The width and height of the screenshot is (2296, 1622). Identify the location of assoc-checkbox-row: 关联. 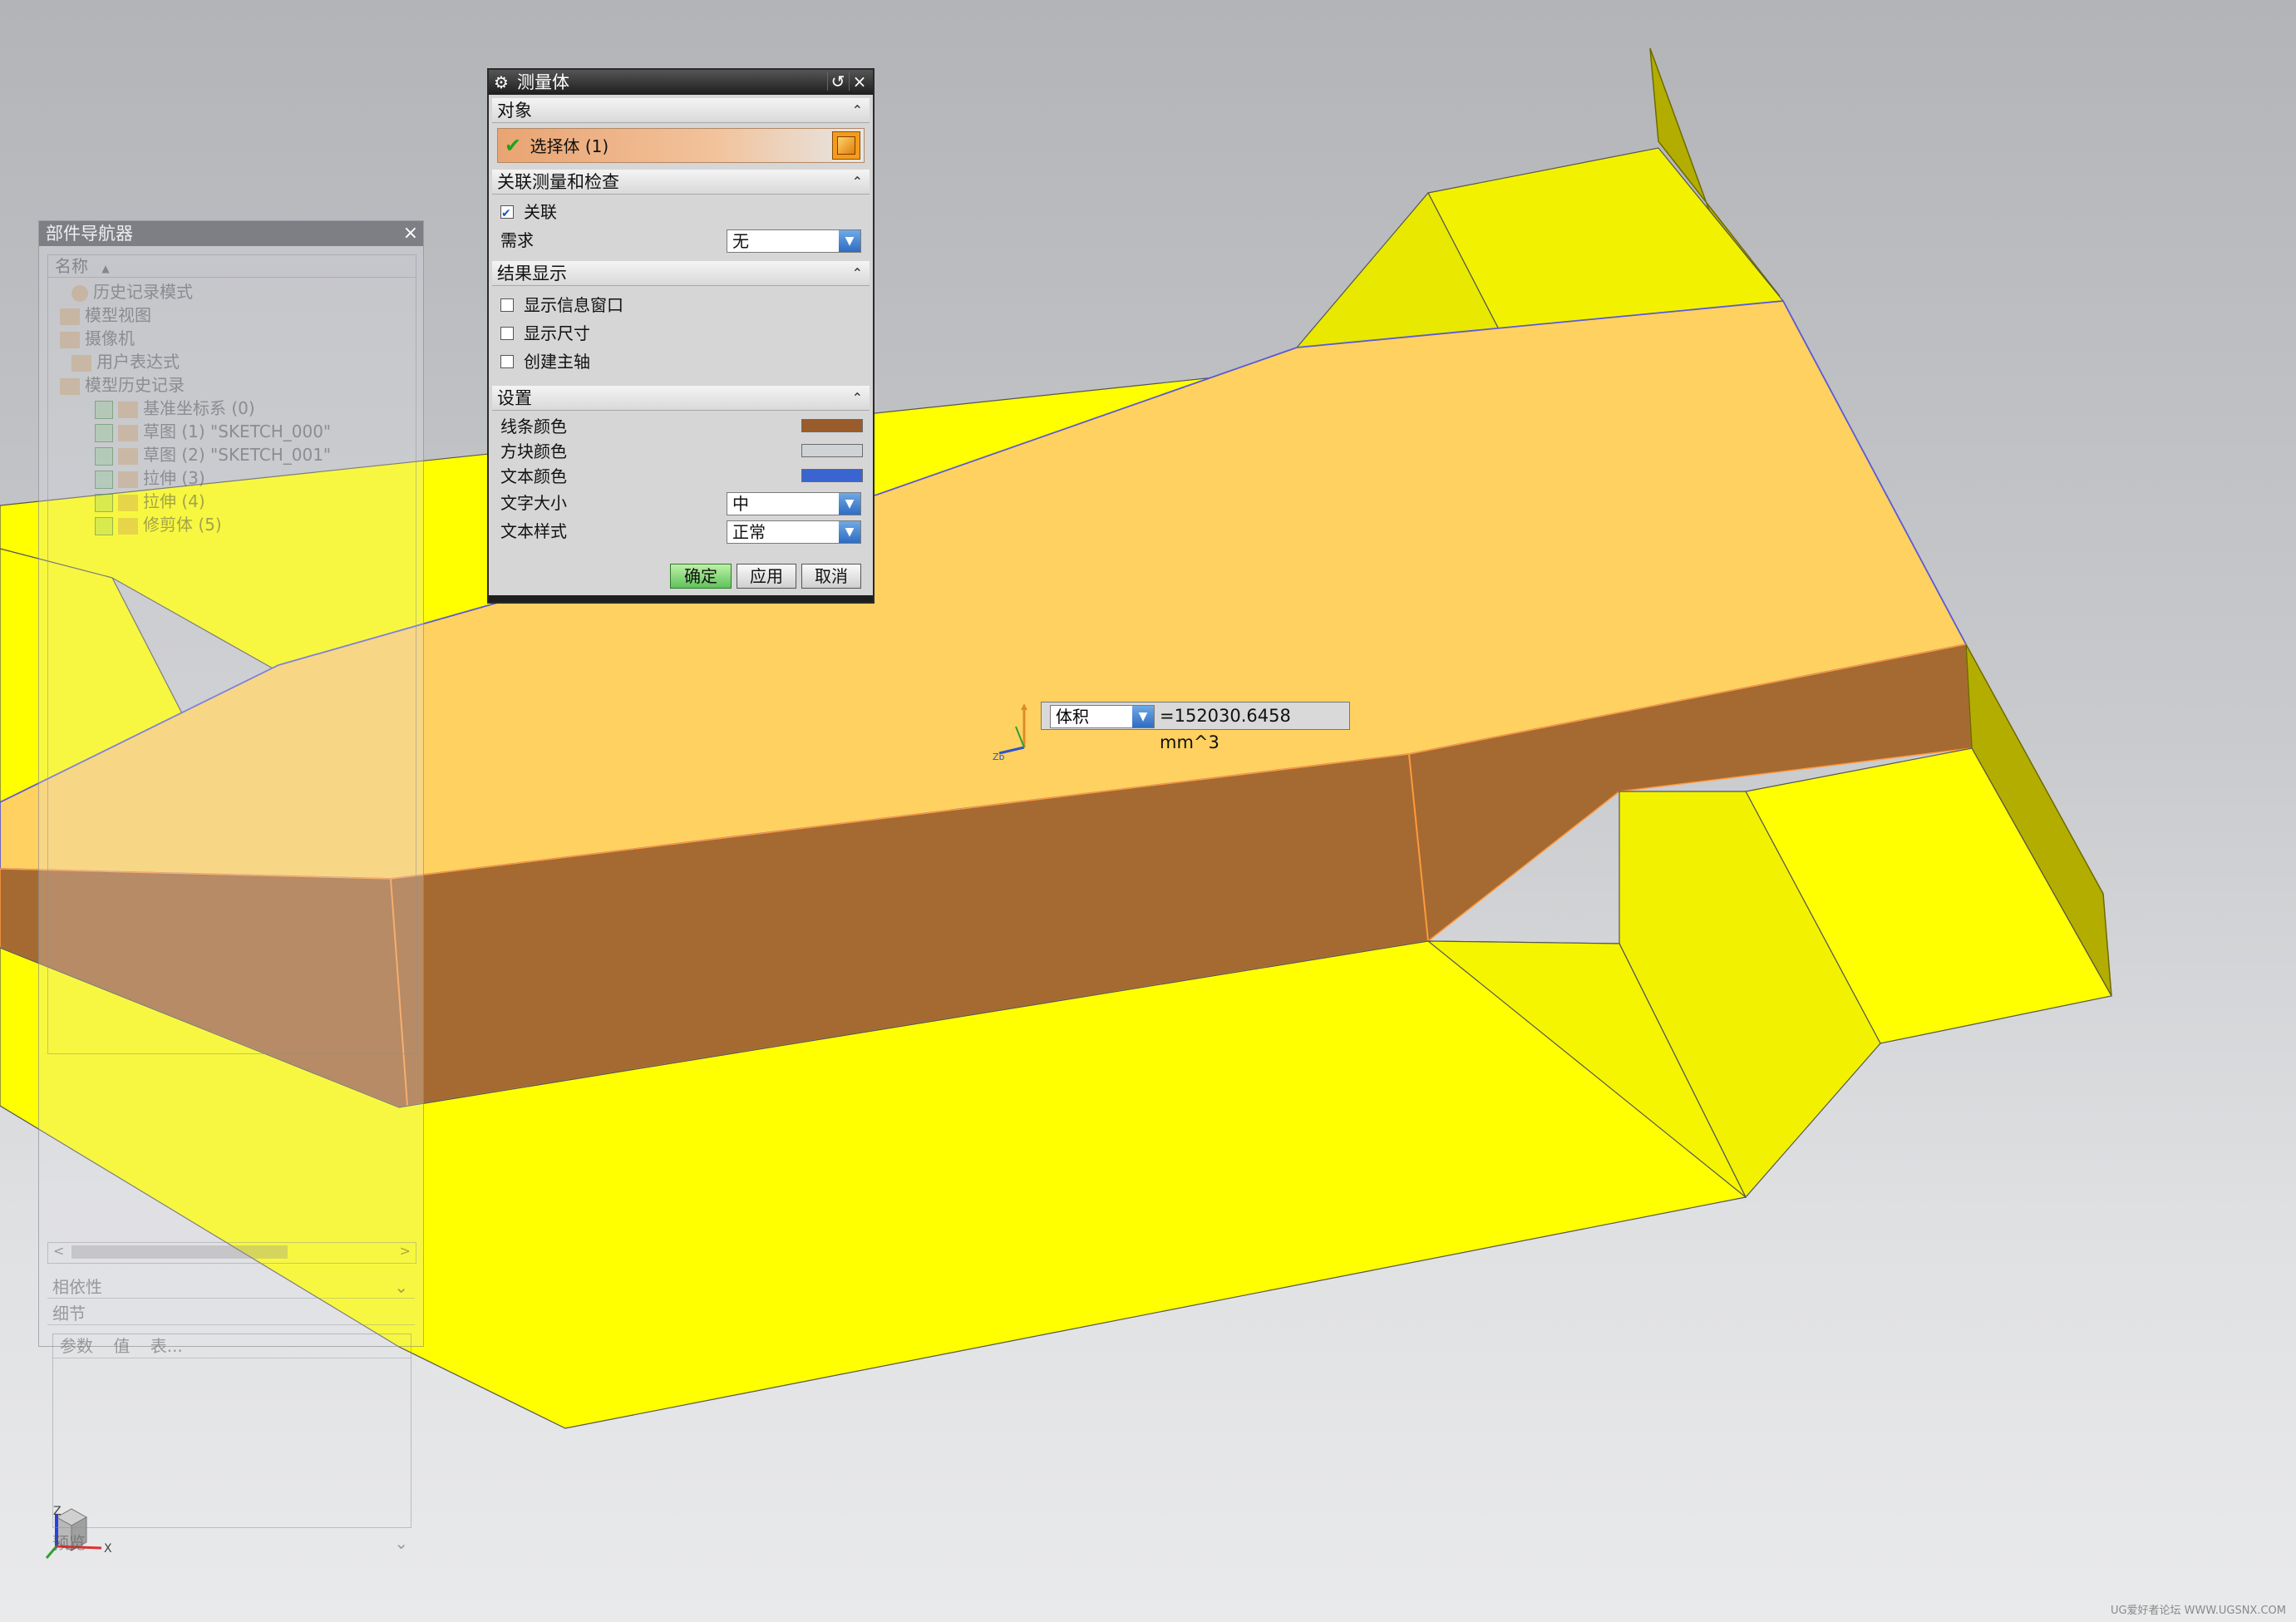
(528, 213).